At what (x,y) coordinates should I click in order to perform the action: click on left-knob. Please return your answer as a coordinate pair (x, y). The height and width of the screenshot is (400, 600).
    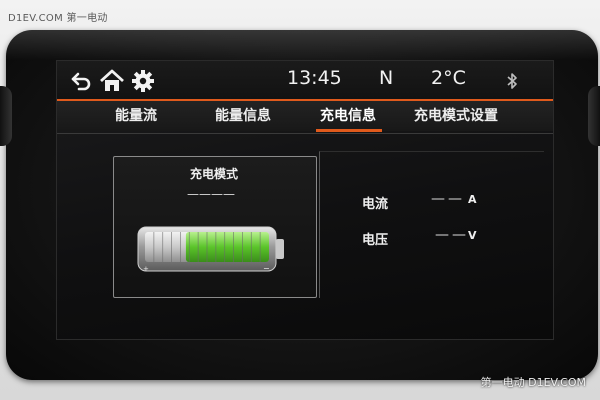
    Looking at the image, I should click on (6, 116).